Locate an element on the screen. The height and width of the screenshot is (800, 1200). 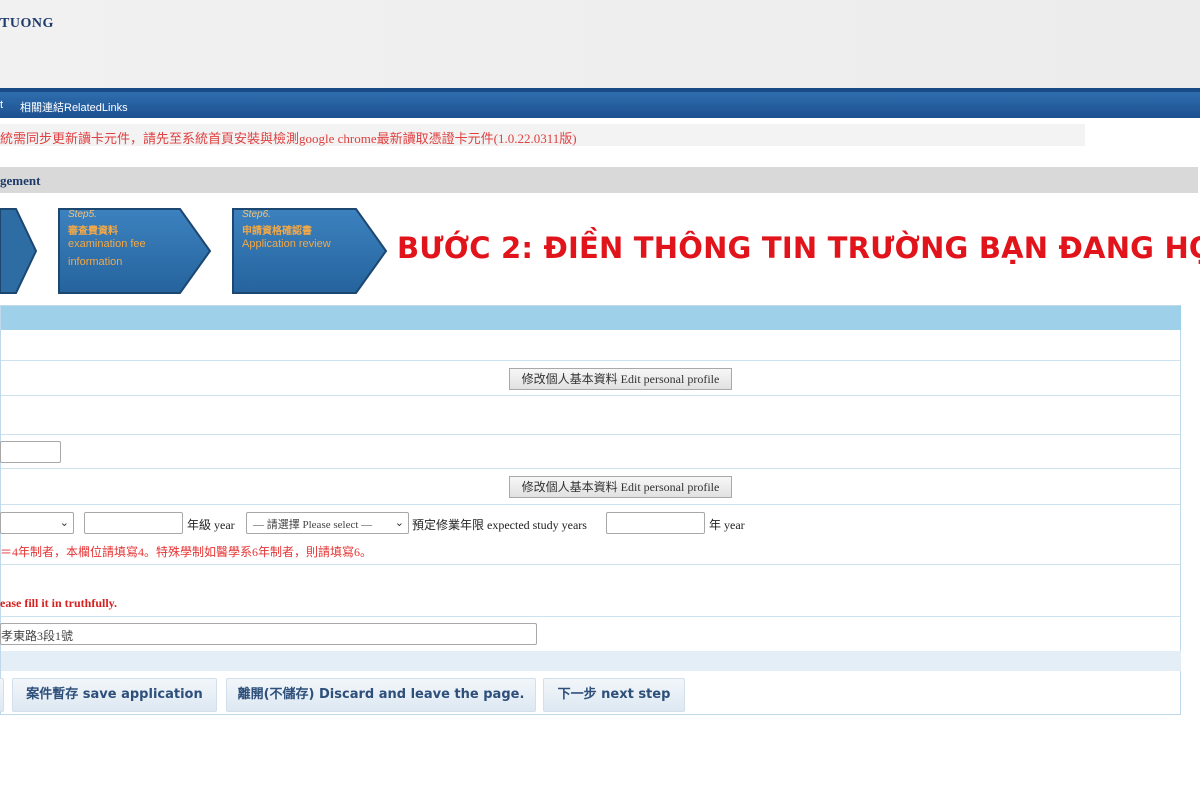
partial-text-input is located at coordinates (30, 452).